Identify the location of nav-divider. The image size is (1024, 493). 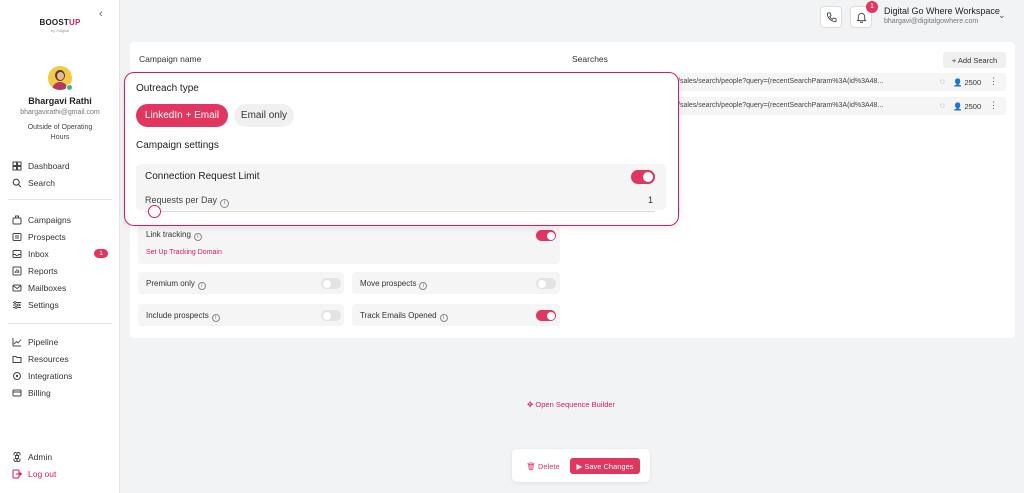
(60, 323).